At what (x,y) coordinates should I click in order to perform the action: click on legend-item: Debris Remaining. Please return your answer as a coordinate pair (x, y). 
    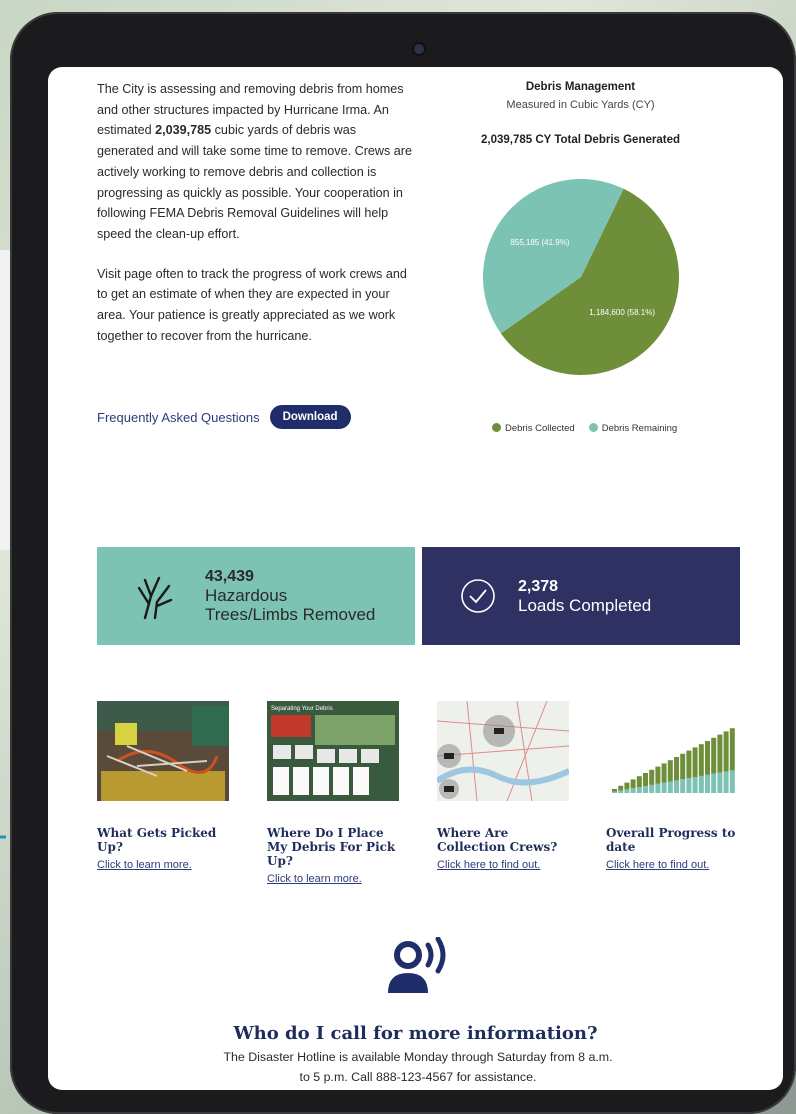
    Looking at the image, I should click on (633, 428).